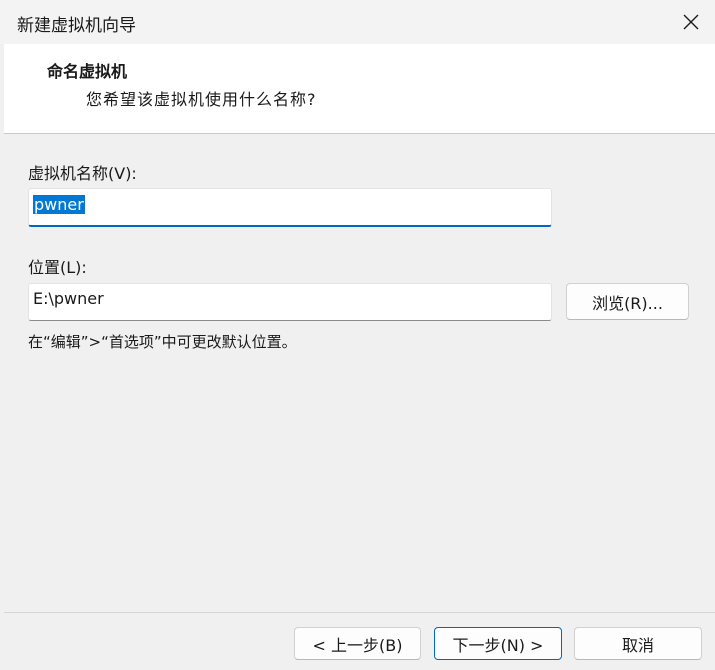 The image size is (715, 670). Describe the element at coordinates (57, 267) in the screenshot. I see `location-label: 位置(L):` at that location.